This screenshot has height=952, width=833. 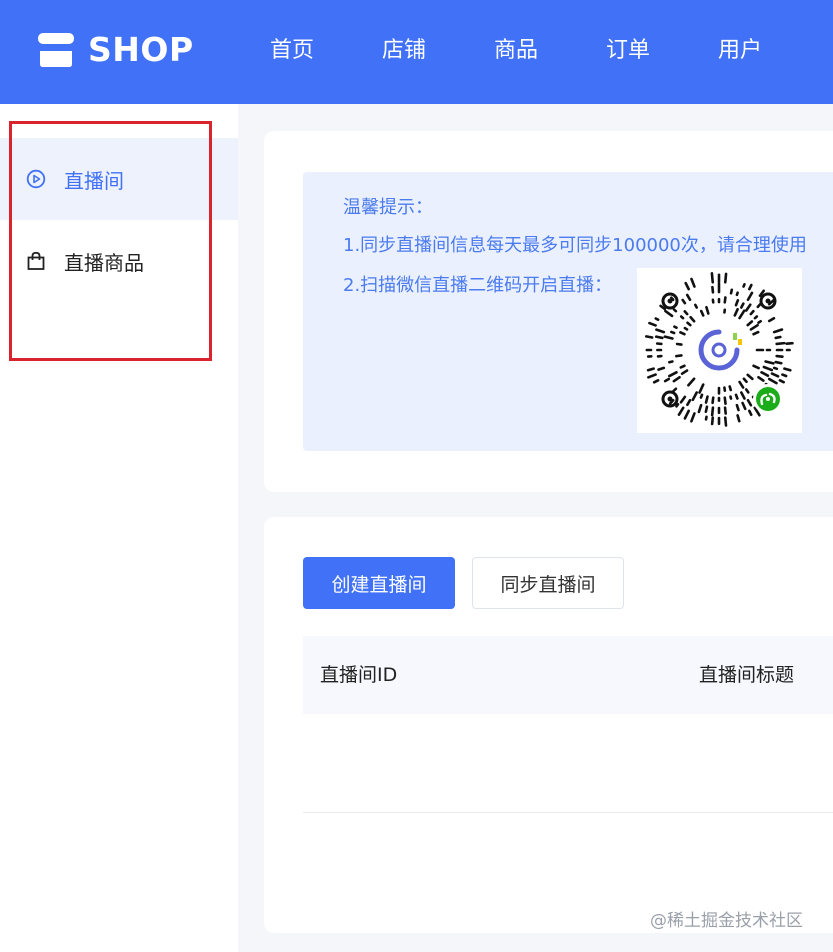 I want to click on sidebar-item-label: 直播间, so click(x=94, y=180).